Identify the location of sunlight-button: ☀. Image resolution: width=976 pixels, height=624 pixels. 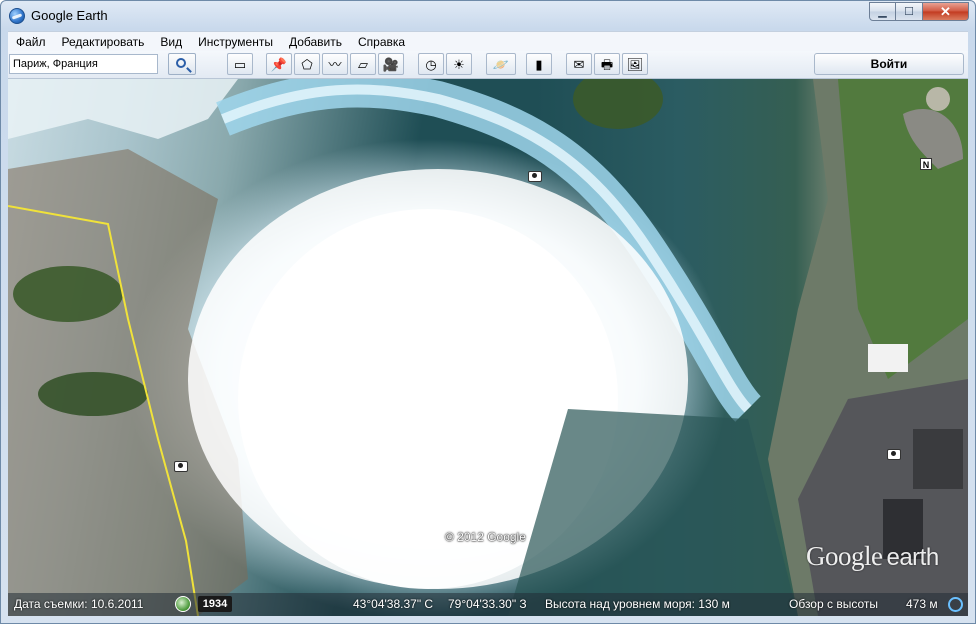
(459, 64).